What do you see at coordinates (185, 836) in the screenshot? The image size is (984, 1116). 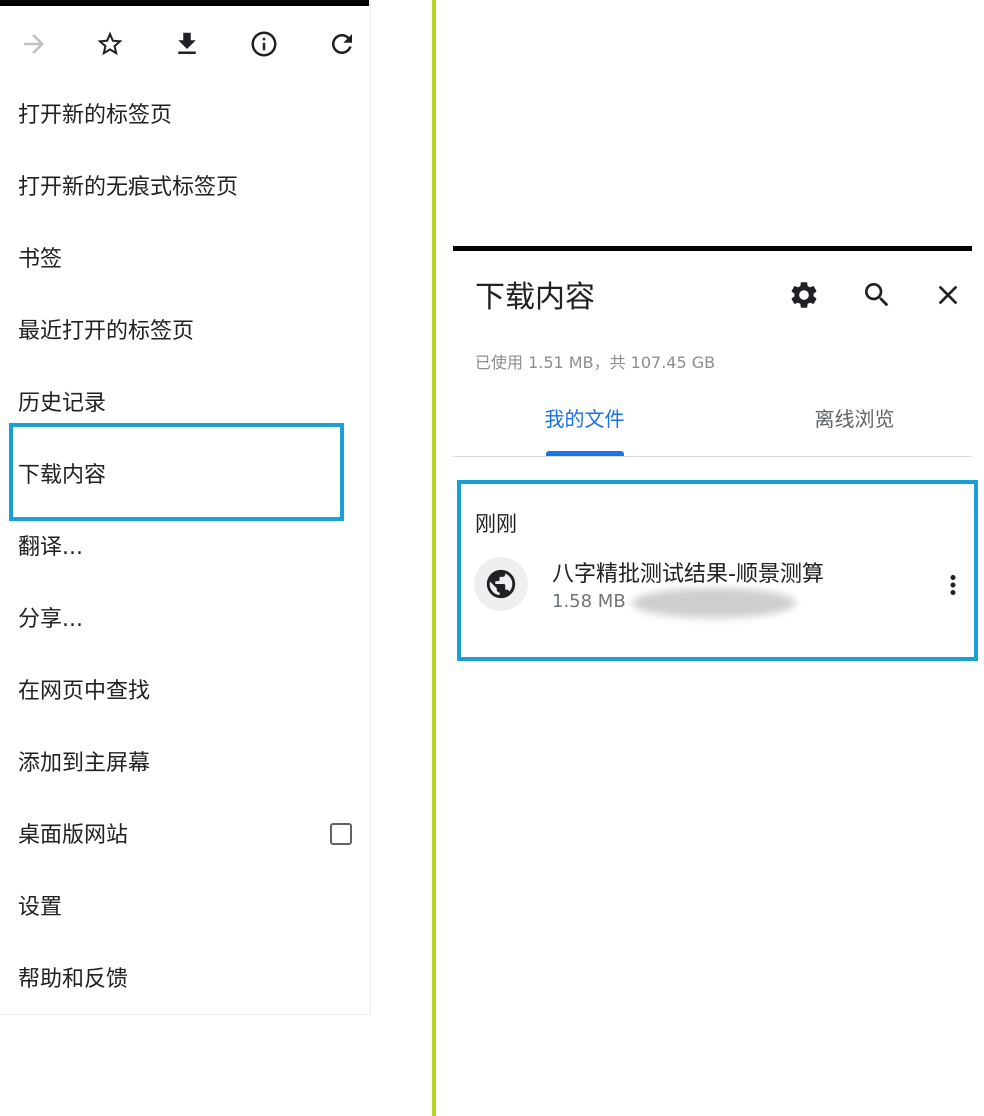 I see `menu-item-desktop-site: 桌面版网站` at bounding box center [185, 836].